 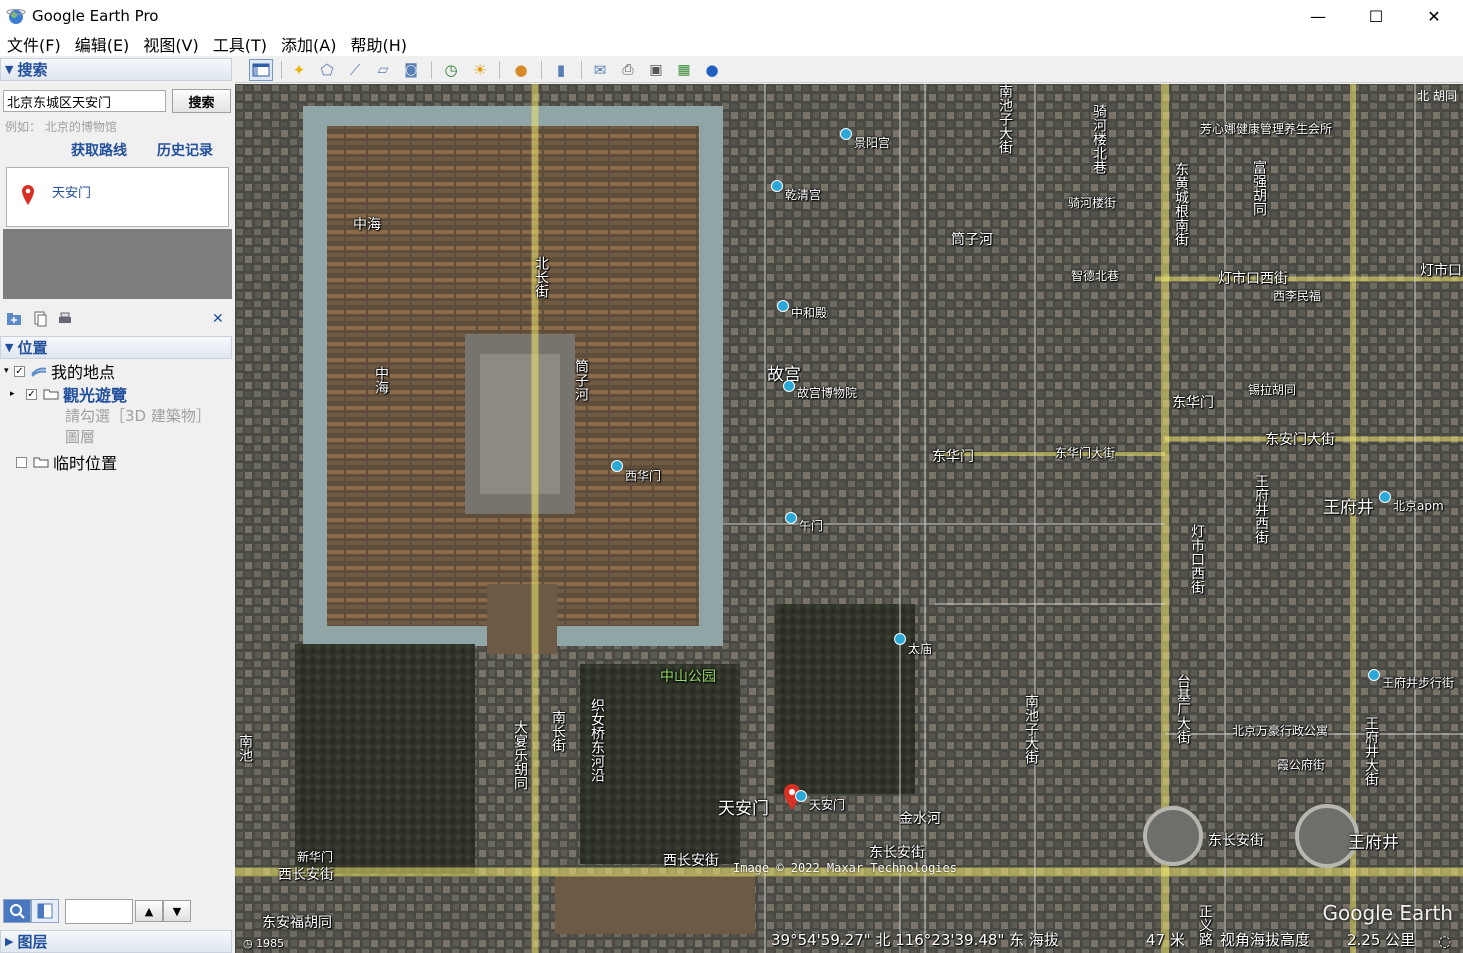 I want to click on move-up-button: ▲, so click(x=149, y=911).